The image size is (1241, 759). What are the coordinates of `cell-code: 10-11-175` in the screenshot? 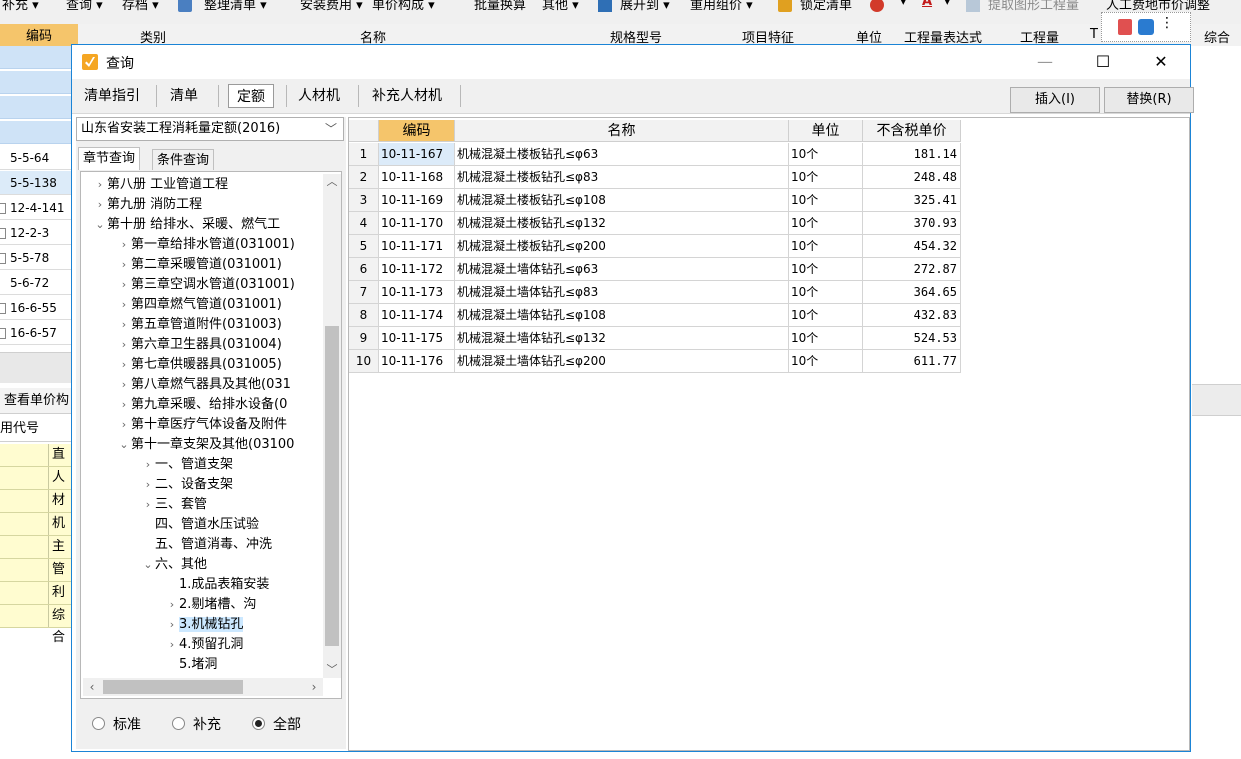 It's located at (417, 338).